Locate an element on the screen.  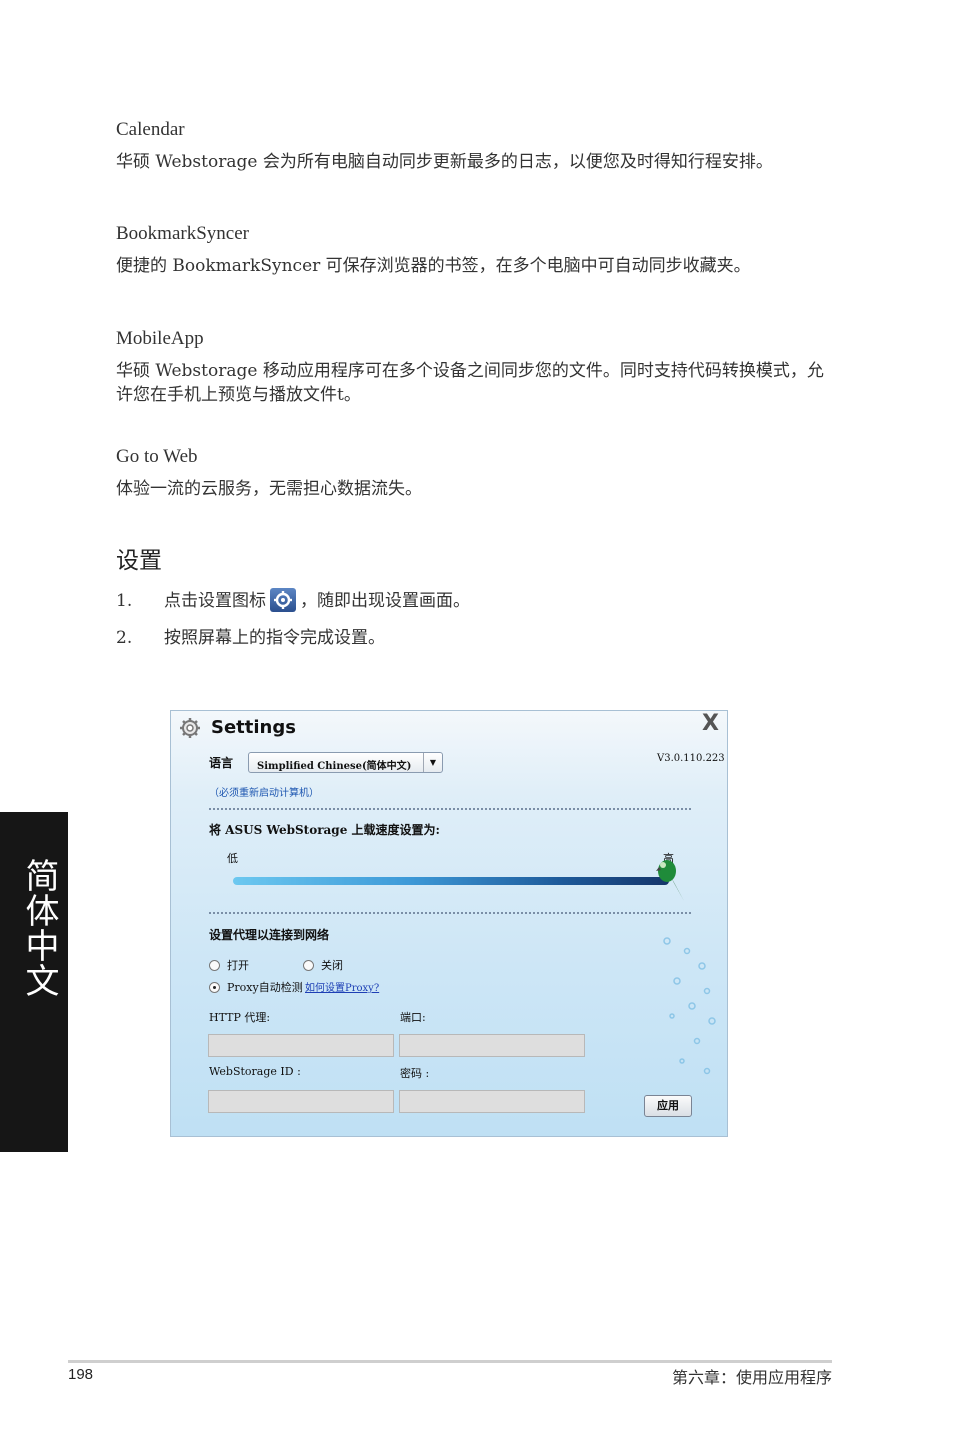
close-icon: X is located at coordinates (710, 723).